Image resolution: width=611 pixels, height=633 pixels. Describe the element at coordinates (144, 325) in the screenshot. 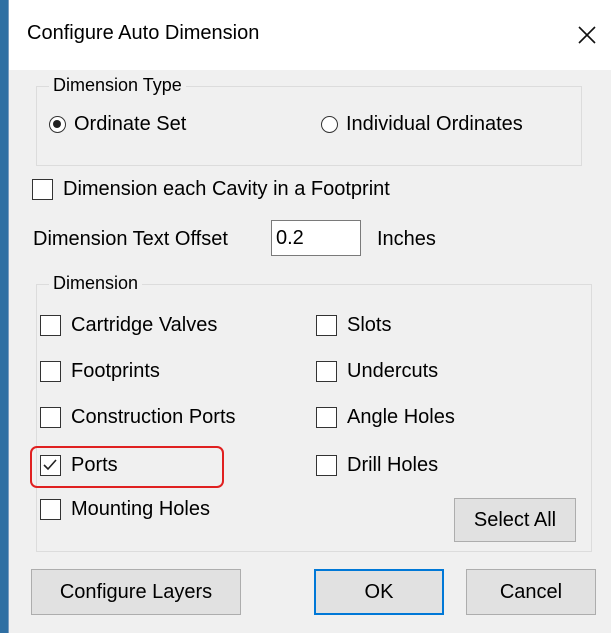

I see `checkbox-cartridge-valves-label: Cartridge Valves` at that location.